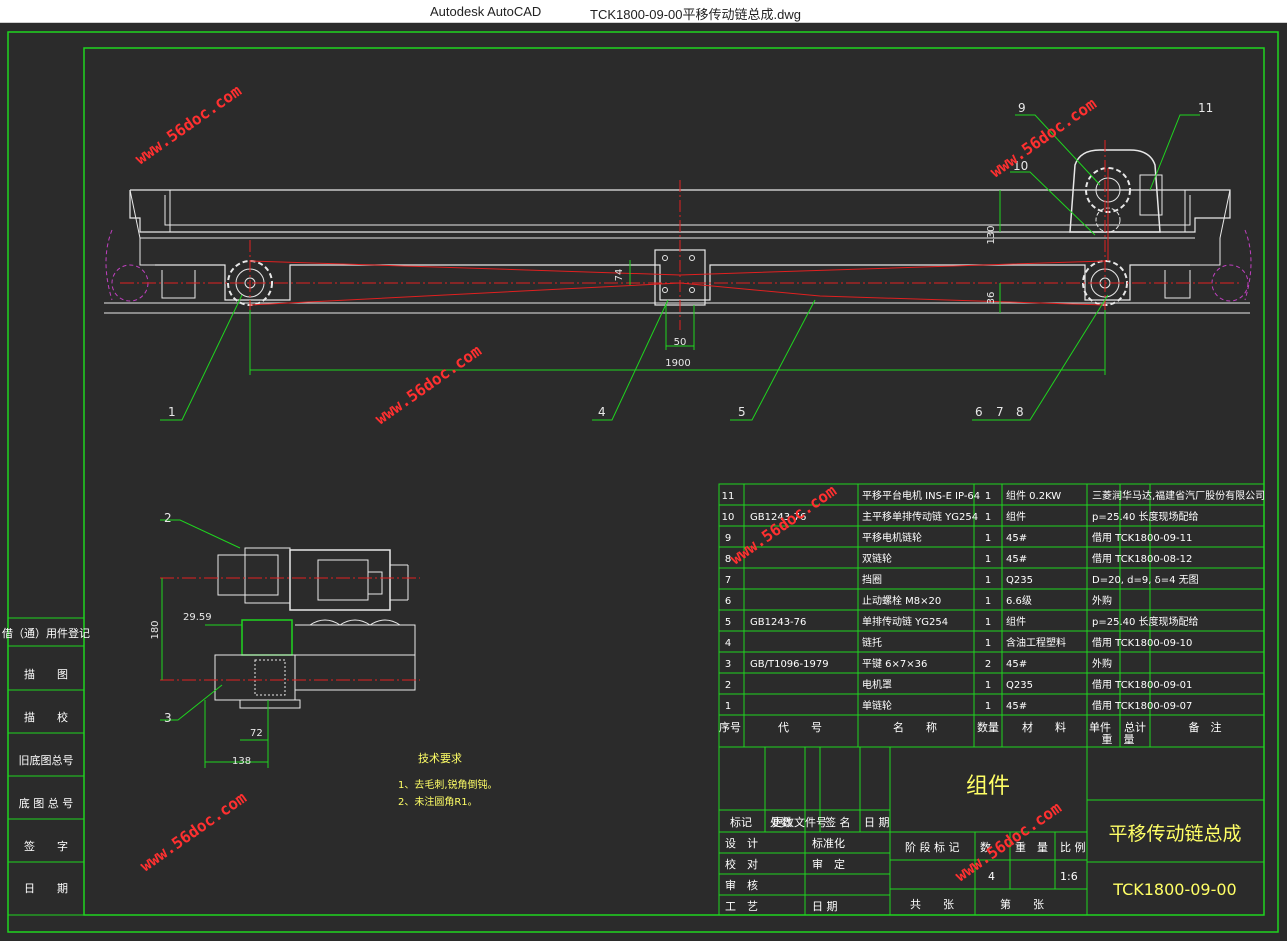 The image size is (1287, 941). I want to click on callout-7: 7, so click(1000, 412).